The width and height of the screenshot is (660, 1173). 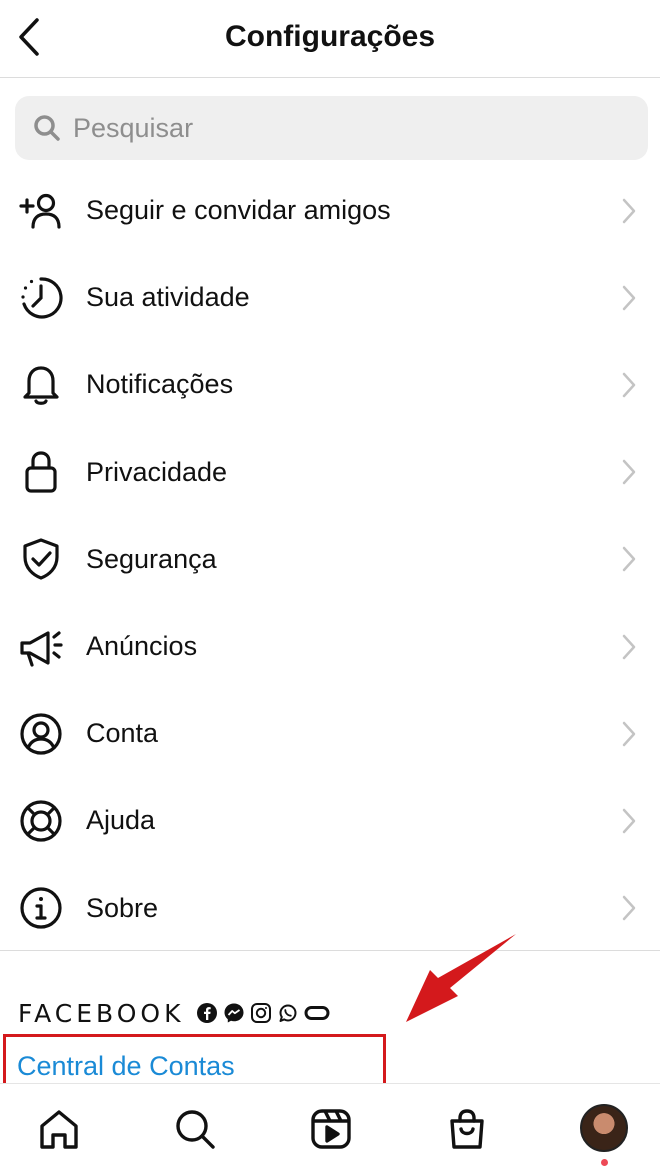 I want to click on megaphone-icon, so click(x=41, y=647).